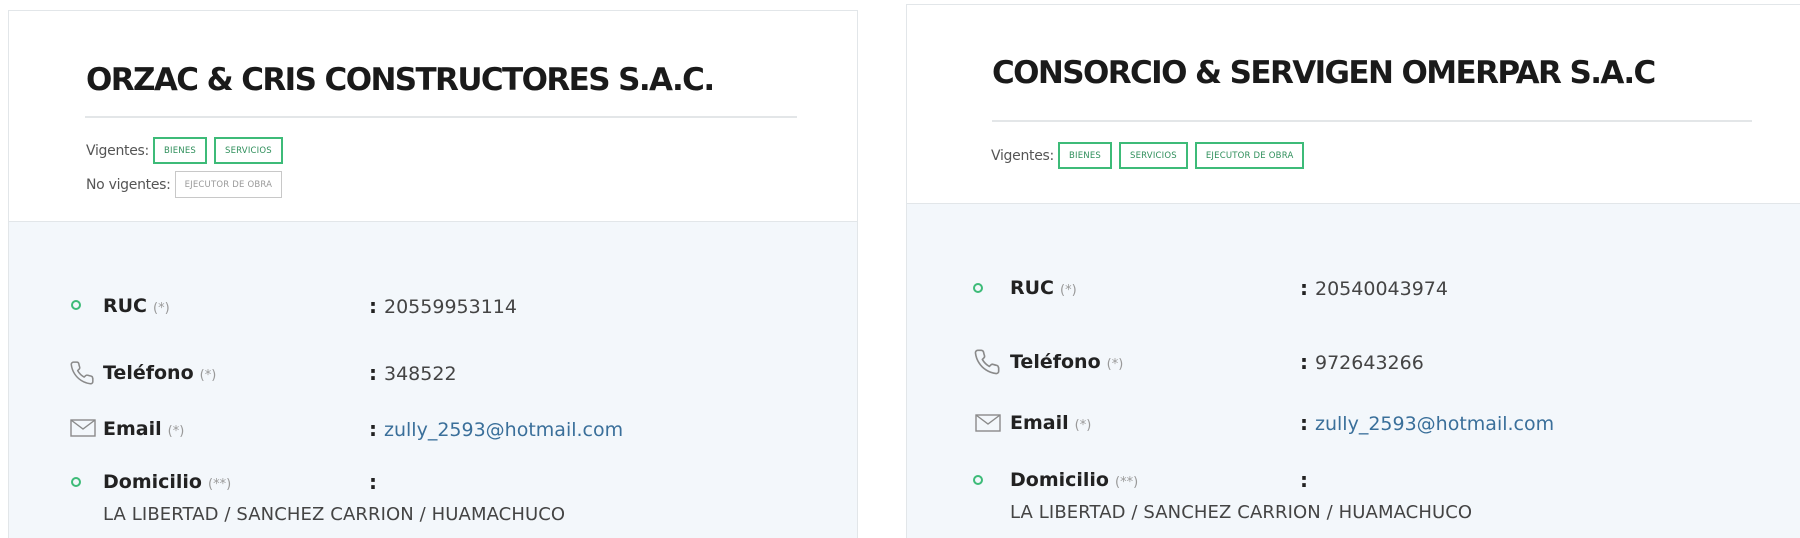 Image resolution: width=1800 pixels, height=538 pixels. What do you see at coordinates (1369, 363) in the screenshot?
I see `telefono-value: 972643266` at bounding box center [1369, 363].